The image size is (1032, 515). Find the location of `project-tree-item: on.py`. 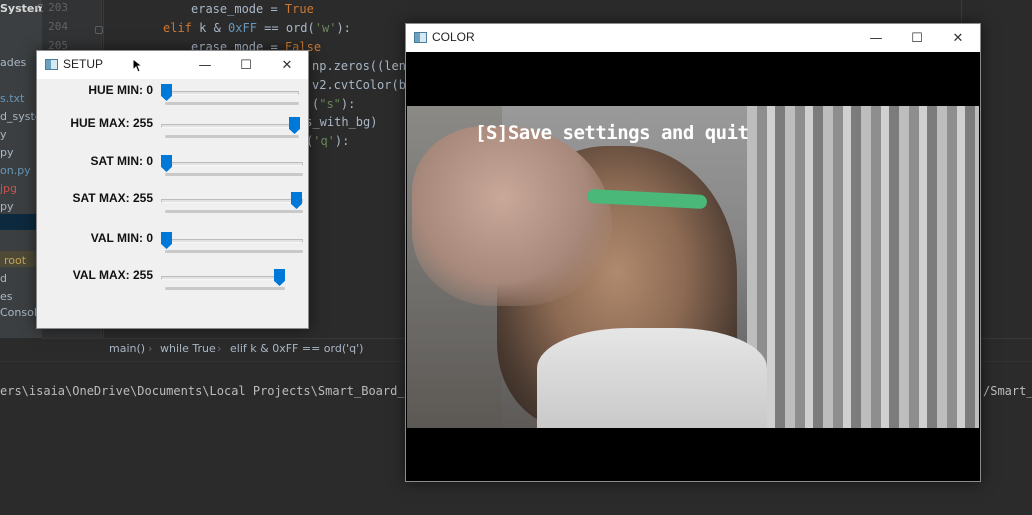

project-tree-item: on.py is located at coordinates (15, 171).